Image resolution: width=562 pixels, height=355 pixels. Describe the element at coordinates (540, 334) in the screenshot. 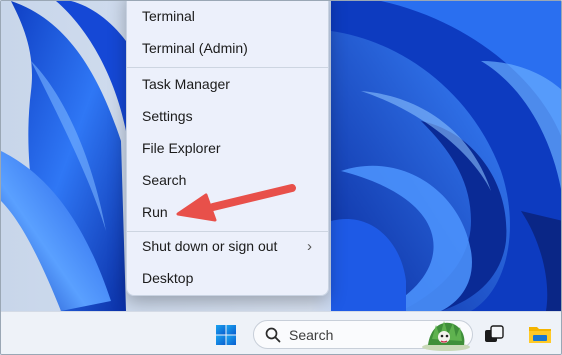

I see `file-explorer-icon` at that location.